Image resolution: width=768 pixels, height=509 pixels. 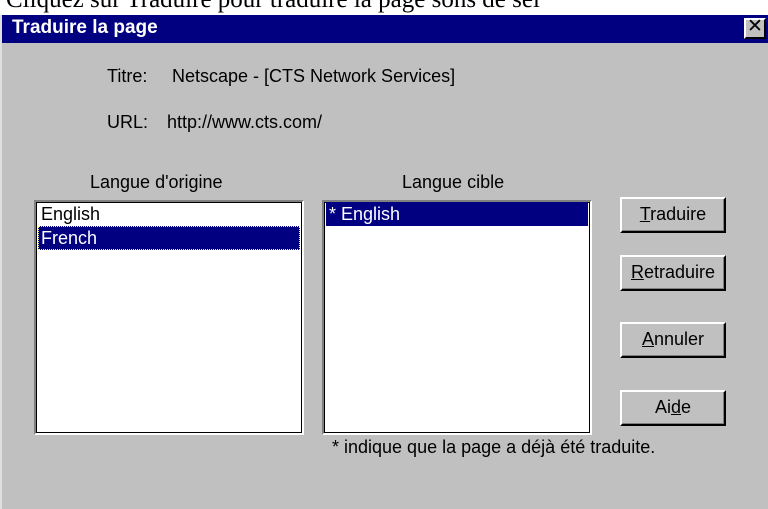 What do you see at coordinates (127, 76) in the screenshot?
I see `title-label: Titre:` at bounding box center [127, 76].